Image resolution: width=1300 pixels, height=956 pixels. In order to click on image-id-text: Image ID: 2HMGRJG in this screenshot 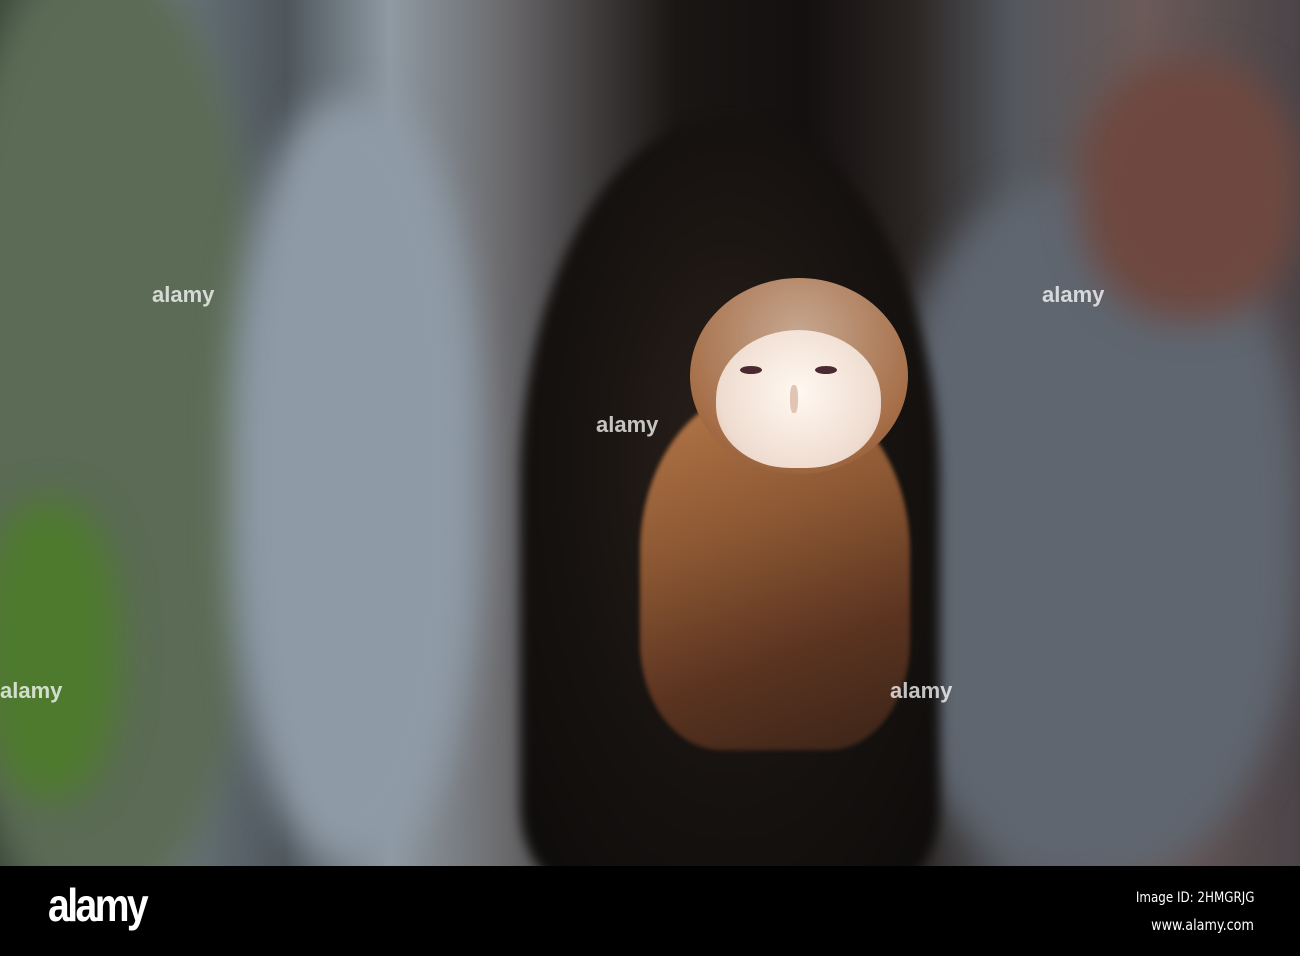, I will do `click(1194, 898)`.